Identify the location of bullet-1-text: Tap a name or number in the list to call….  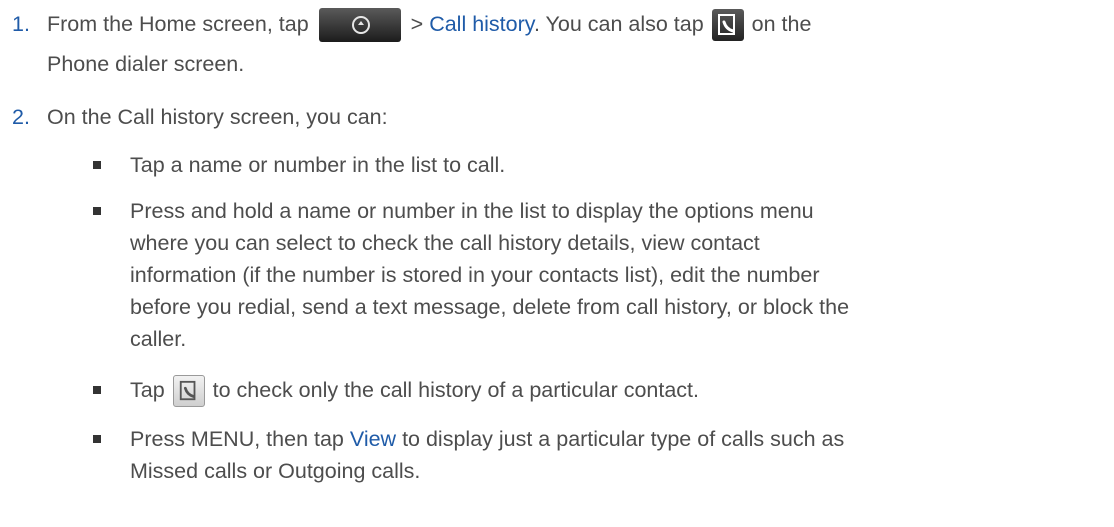
(318, 165).